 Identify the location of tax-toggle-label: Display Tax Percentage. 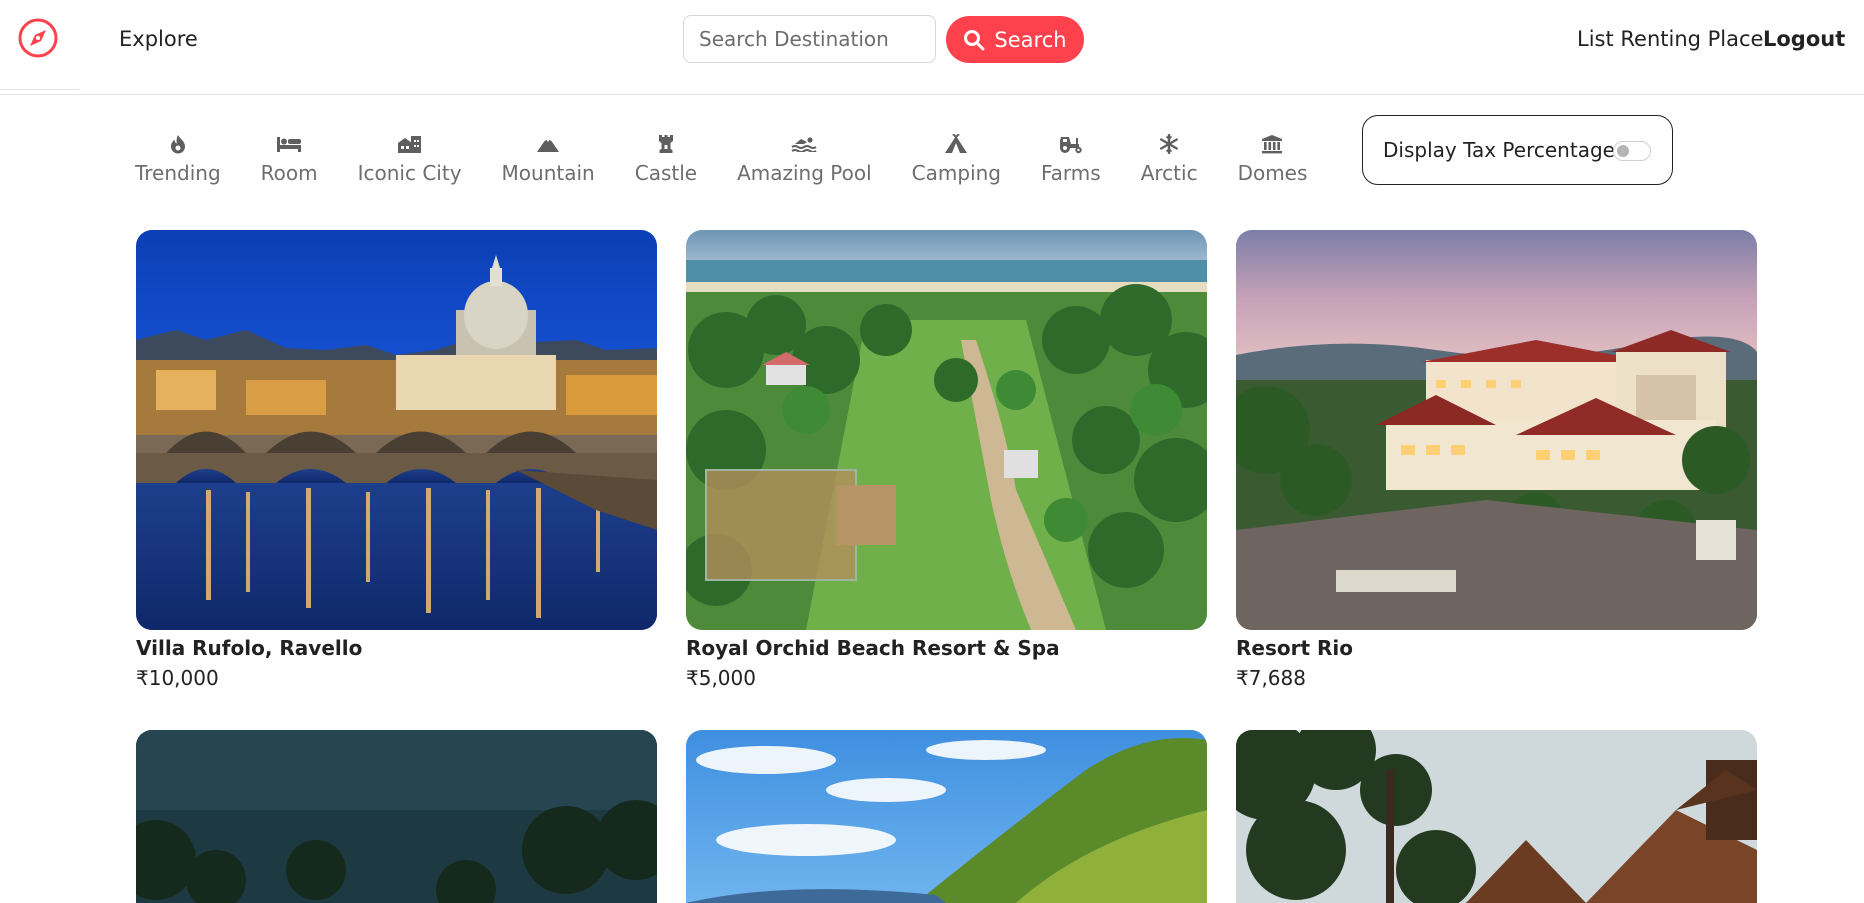
(1499, 150).